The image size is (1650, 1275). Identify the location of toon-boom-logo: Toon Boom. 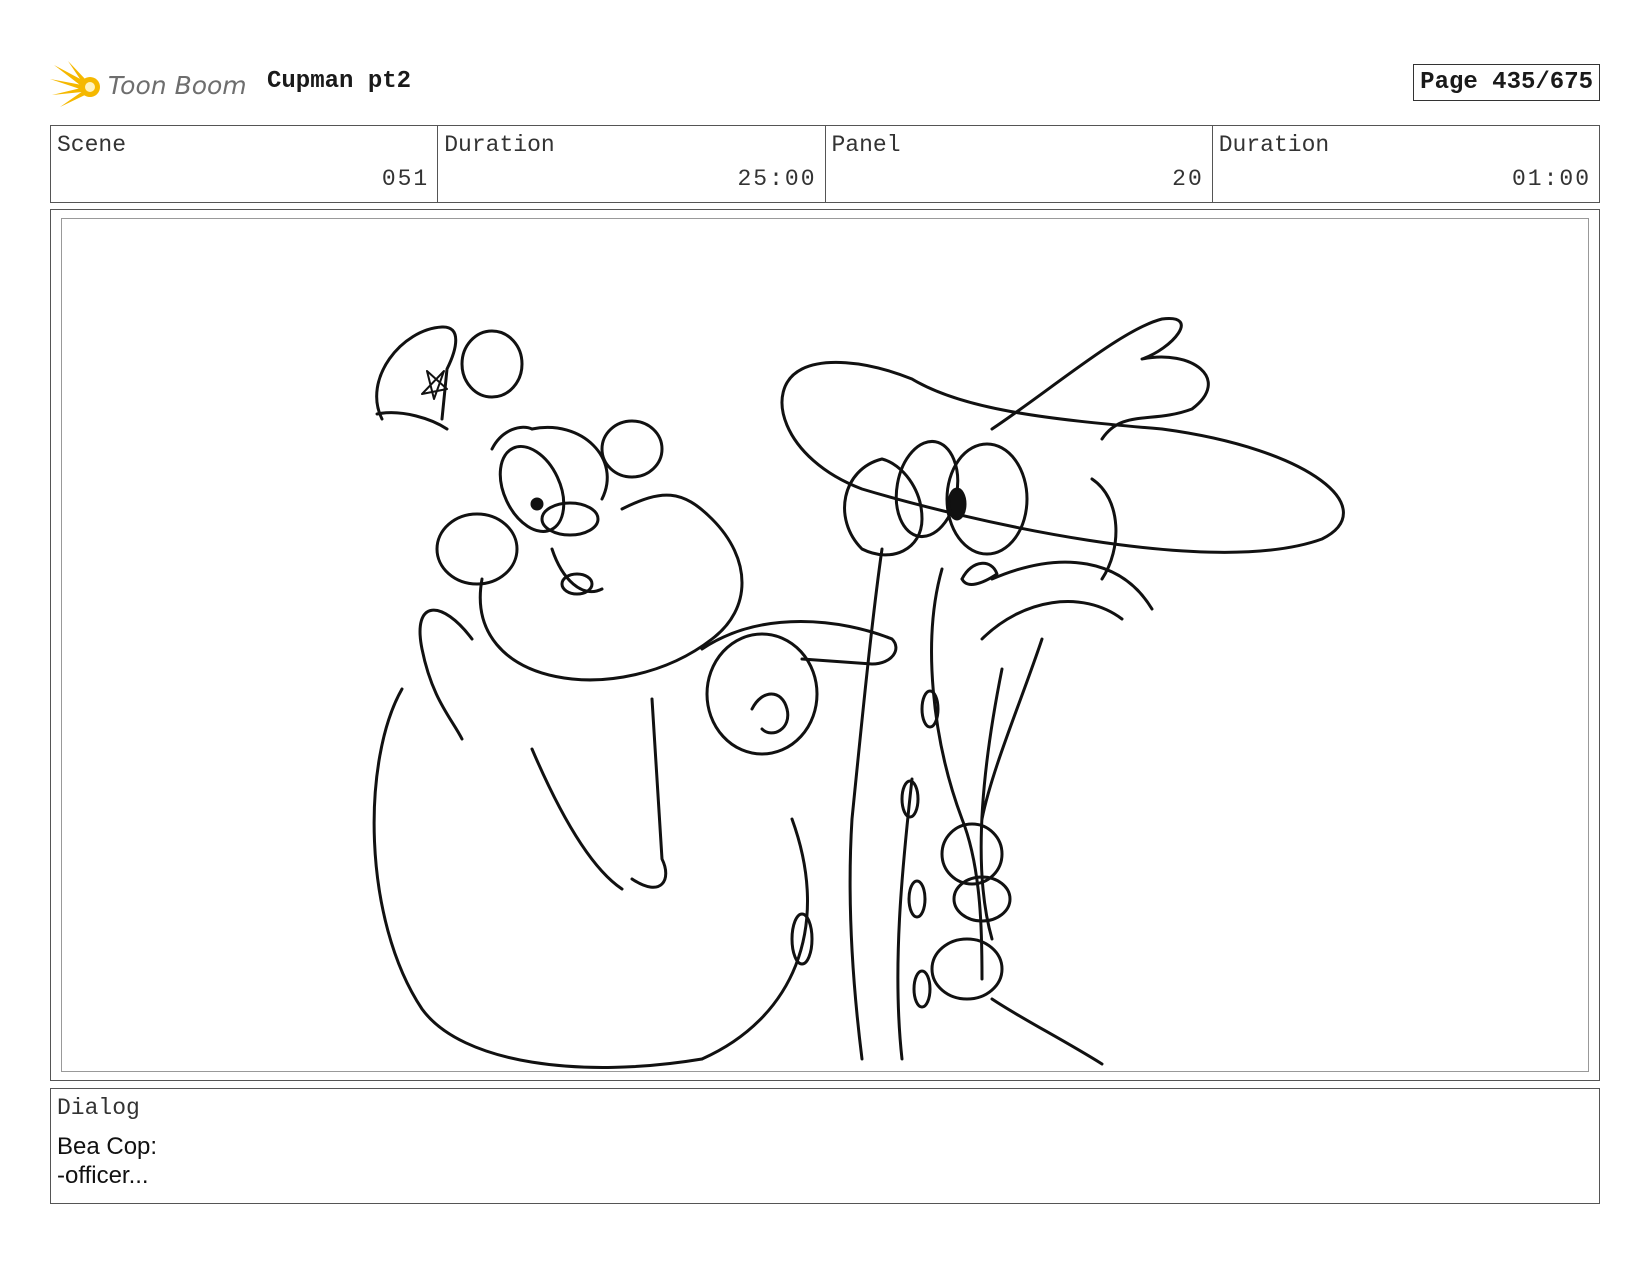
(150, 85).